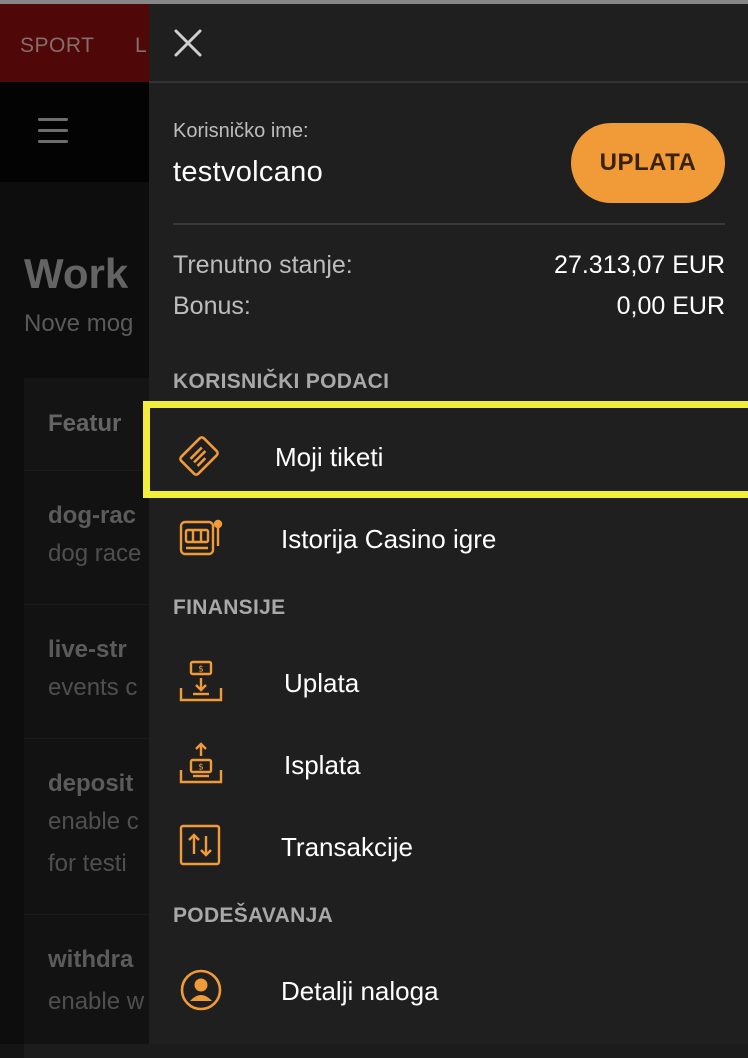  I want to click on bonus-row: Bonus: 0,00 EUR, so click(449, 308).